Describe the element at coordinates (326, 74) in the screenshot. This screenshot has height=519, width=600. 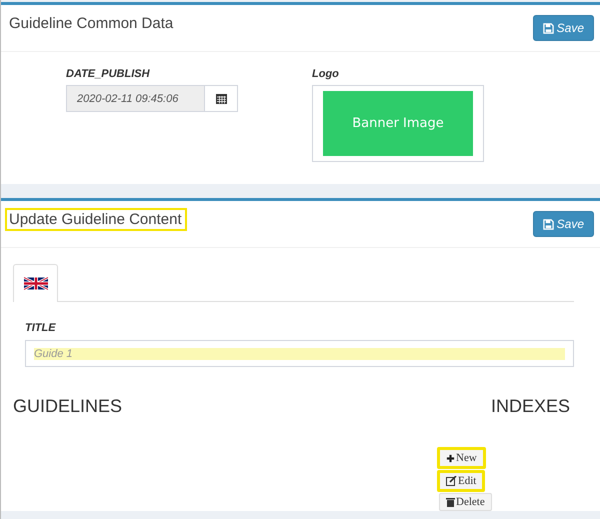
I see `field-label: Logo` at that location.